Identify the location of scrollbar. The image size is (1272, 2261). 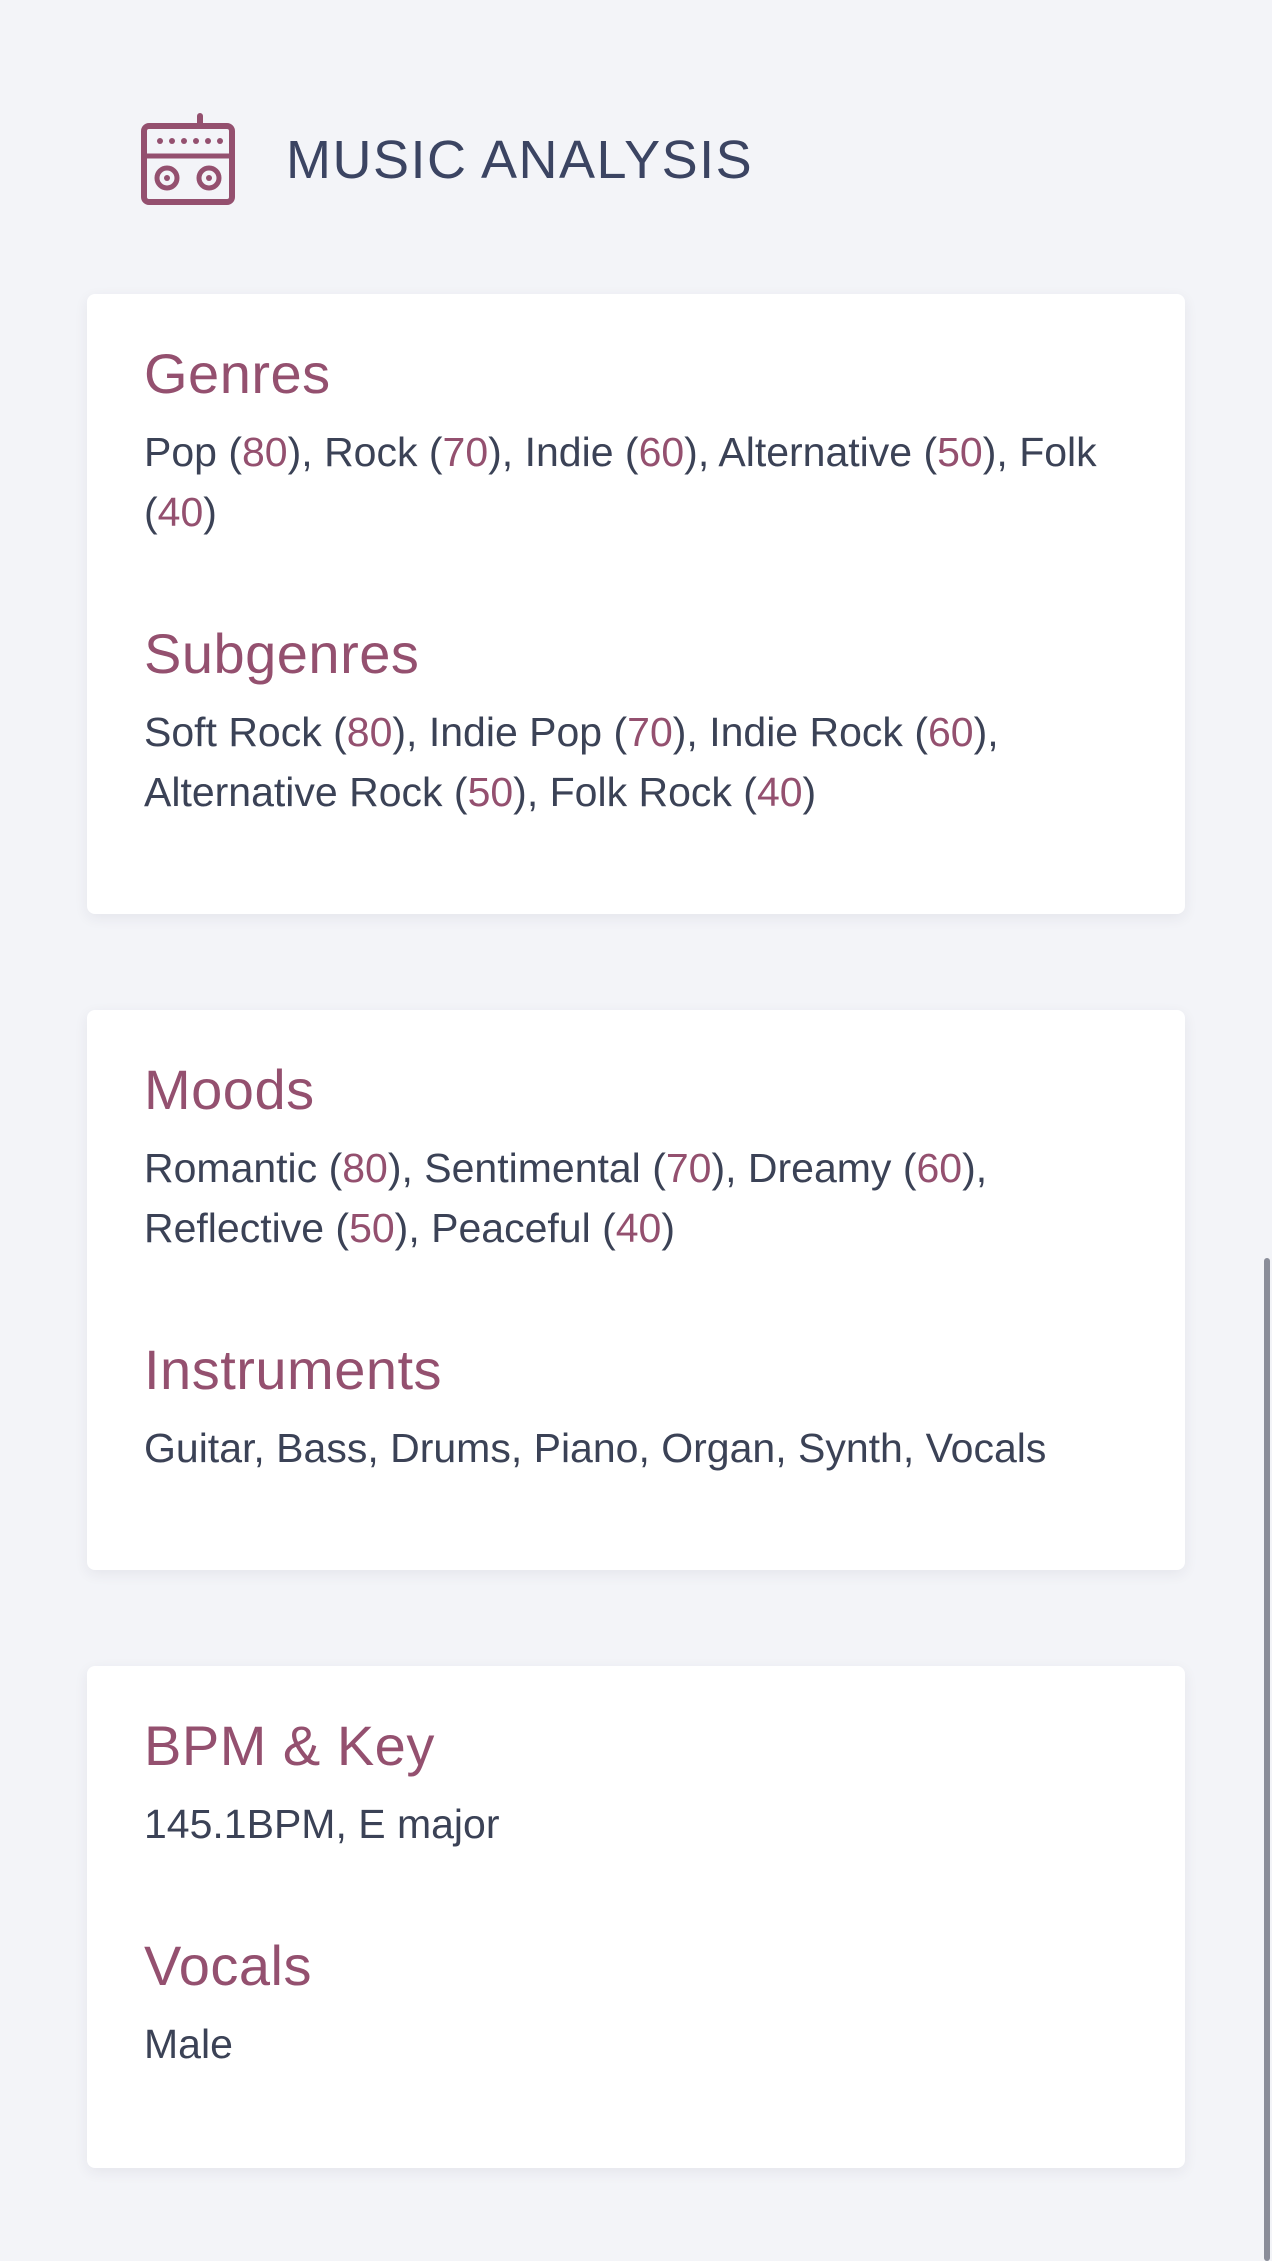
(1267, 1130).